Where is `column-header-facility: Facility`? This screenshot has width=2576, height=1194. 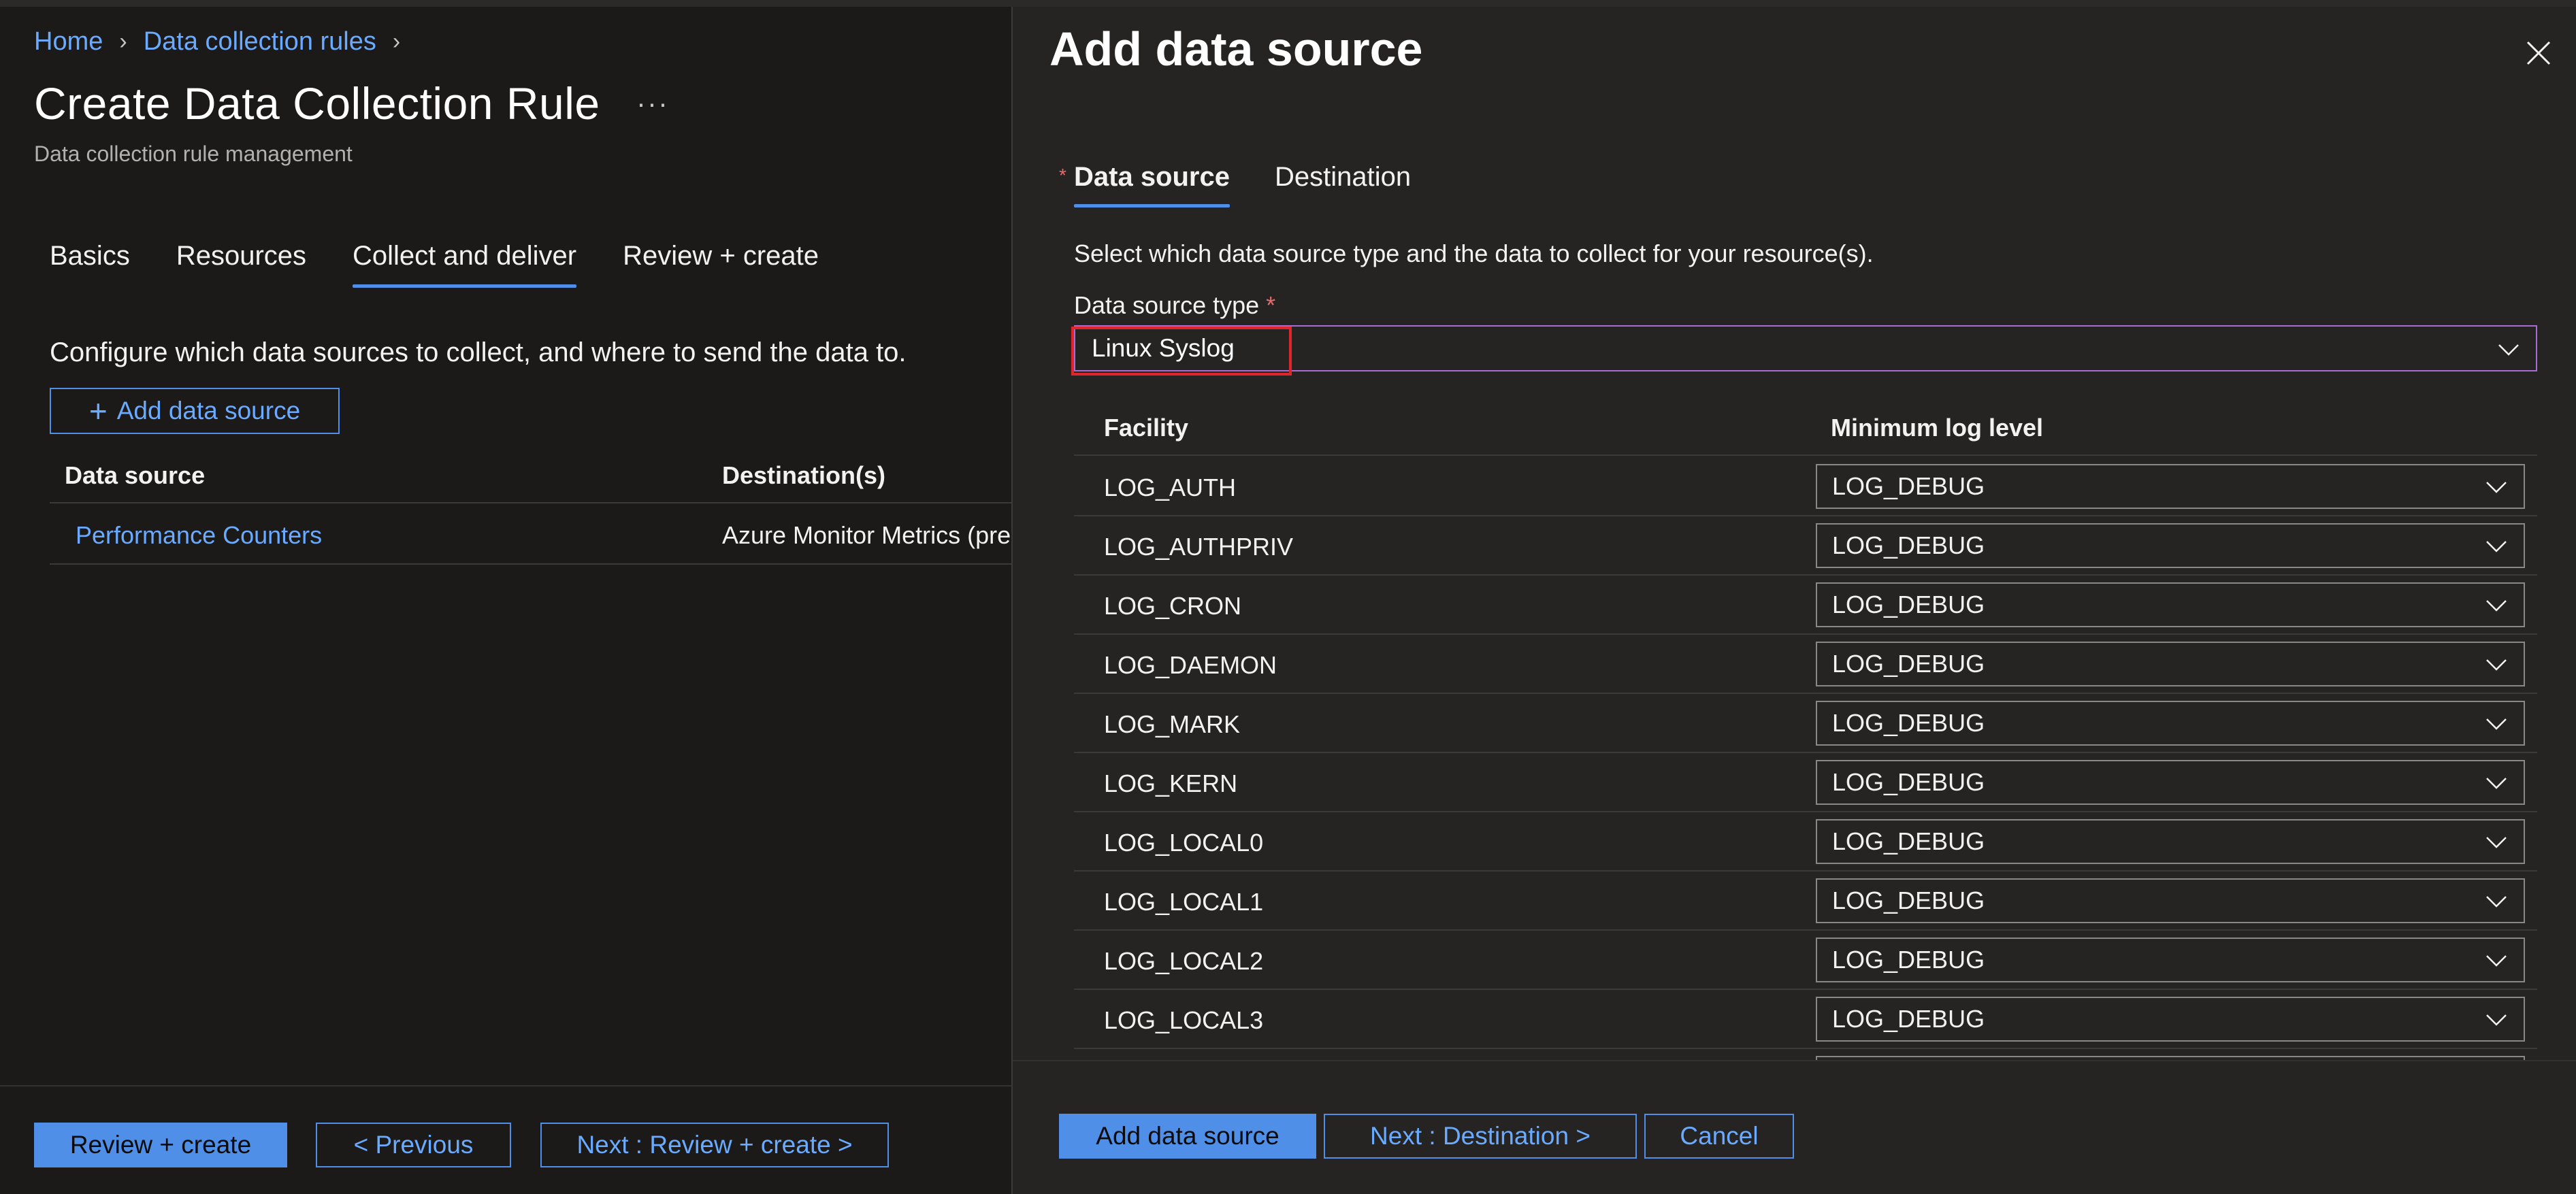
column-header-facility: Facility is located at coordinates (1146, 428).